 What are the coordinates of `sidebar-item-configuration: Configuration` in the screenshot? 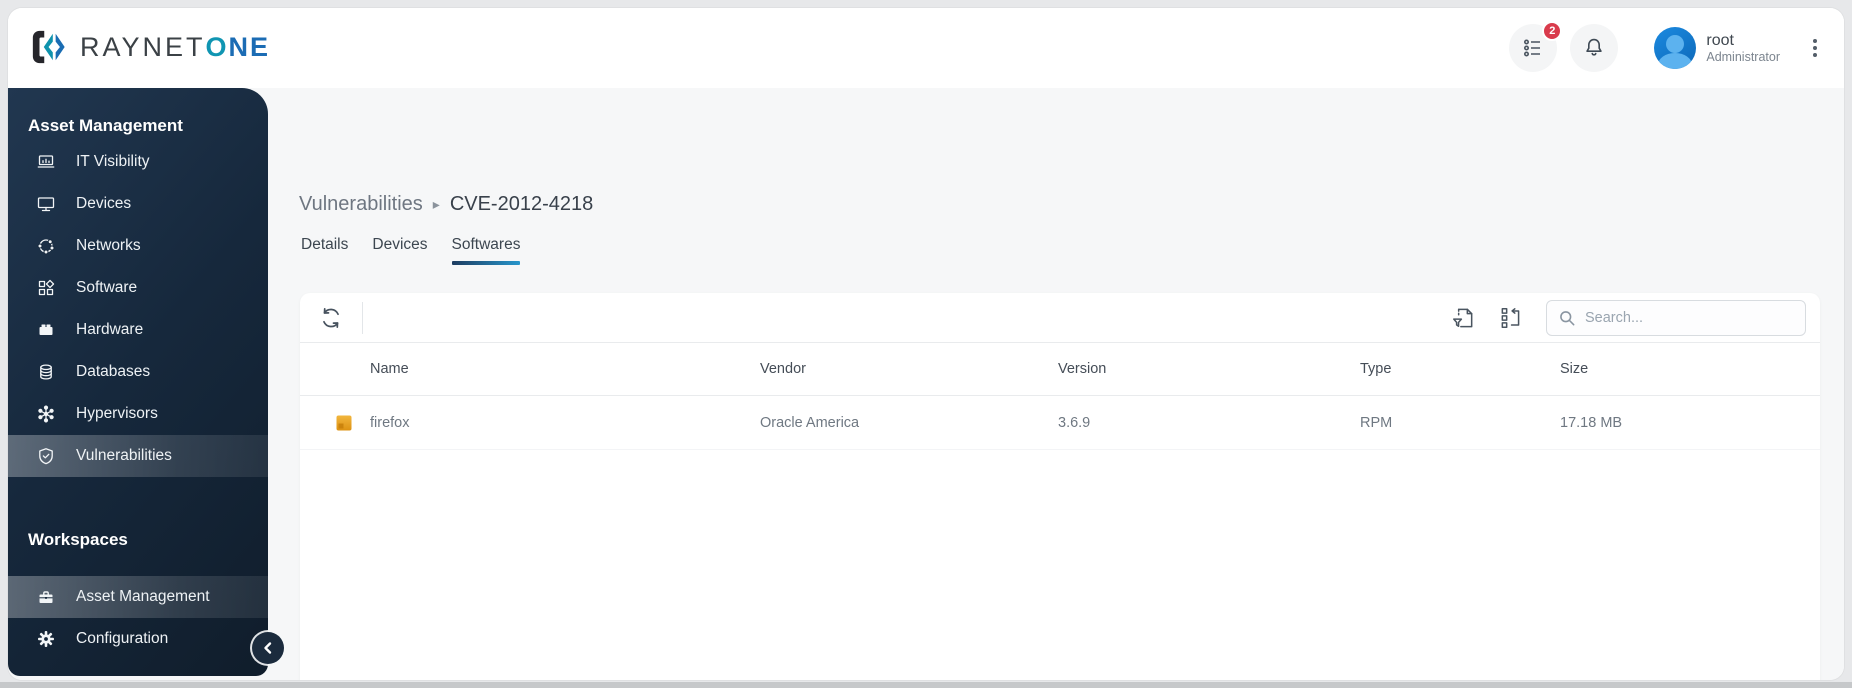 It's located at (138, 639).